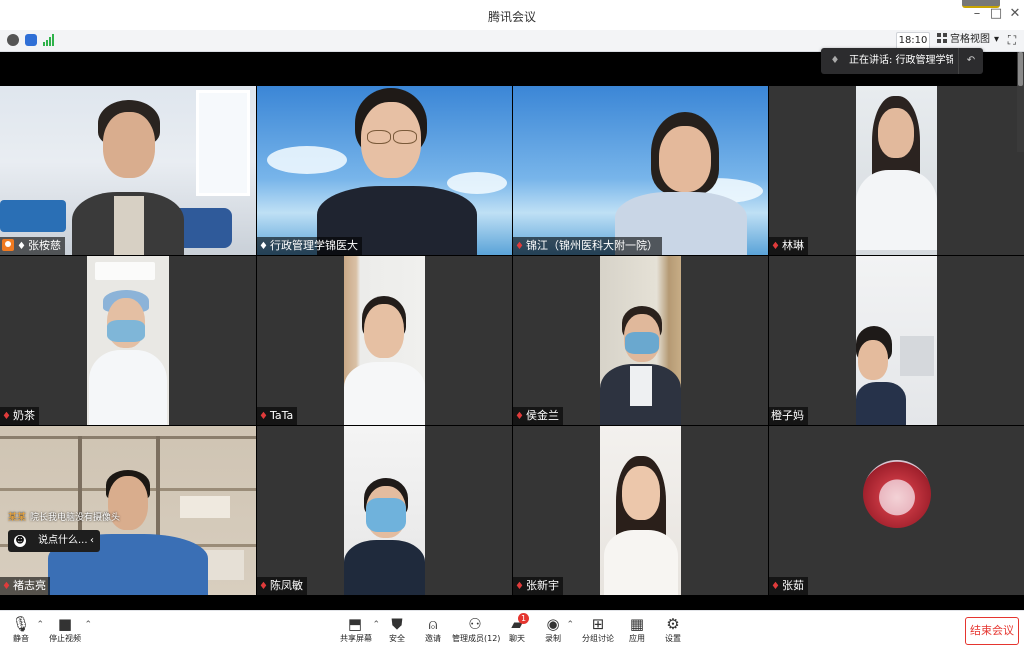 This screenshot has width=1024, height=649. What do you see at coordinates (32, 246) in the screenshot?
I see `participant-name-label: ♦ 张桉慈` at bounding box center [32, 246].